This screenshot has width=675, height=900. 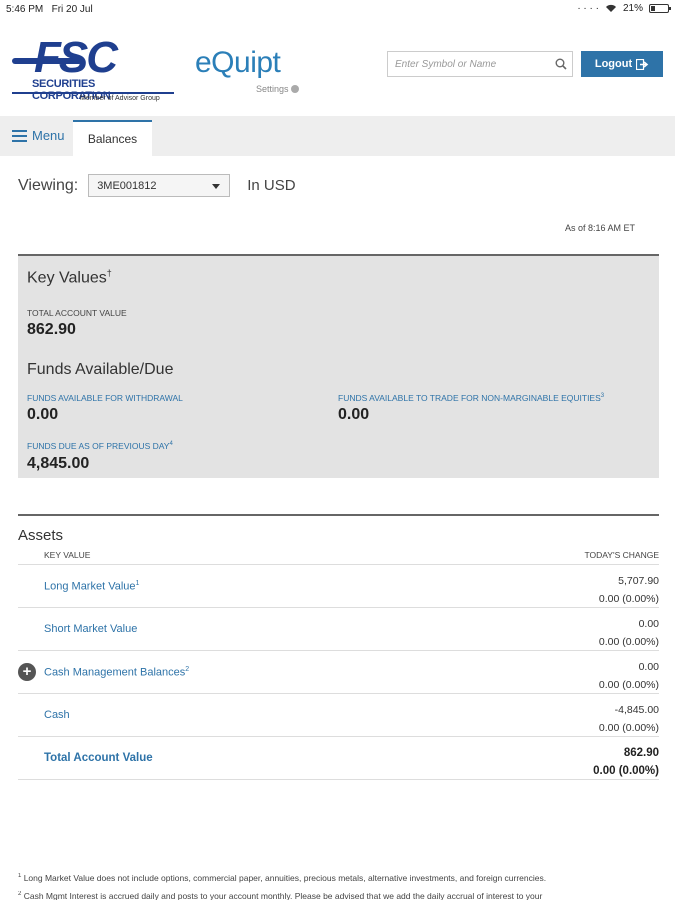 I want to click on search-input, so click(x=468, y=64).